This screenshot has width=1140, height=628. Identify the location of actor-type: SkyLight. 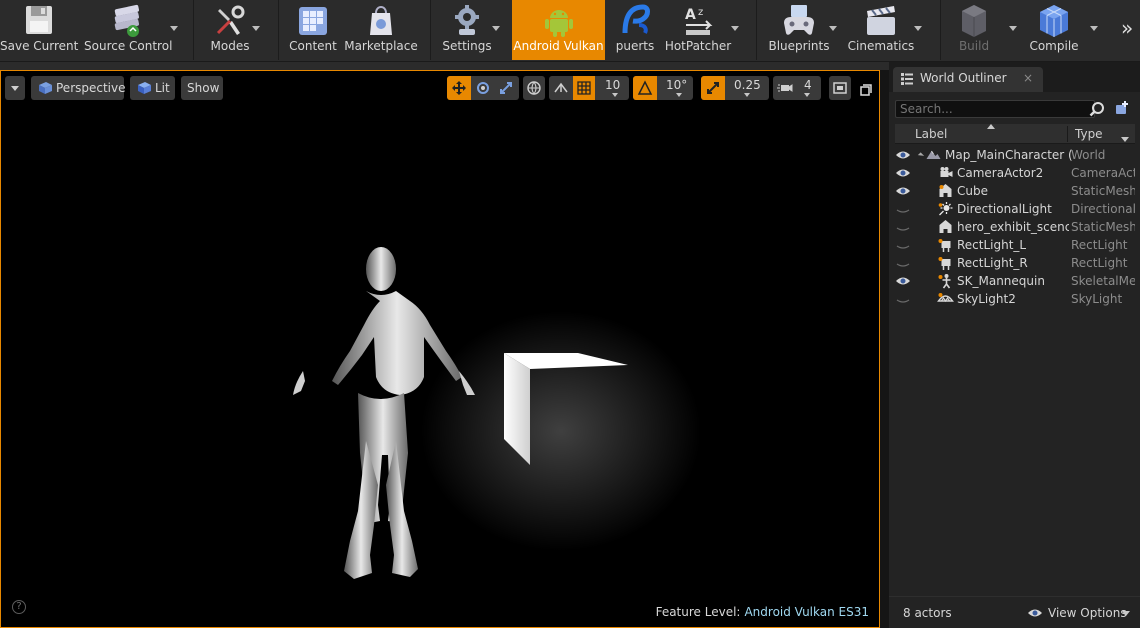
(1097, 299).